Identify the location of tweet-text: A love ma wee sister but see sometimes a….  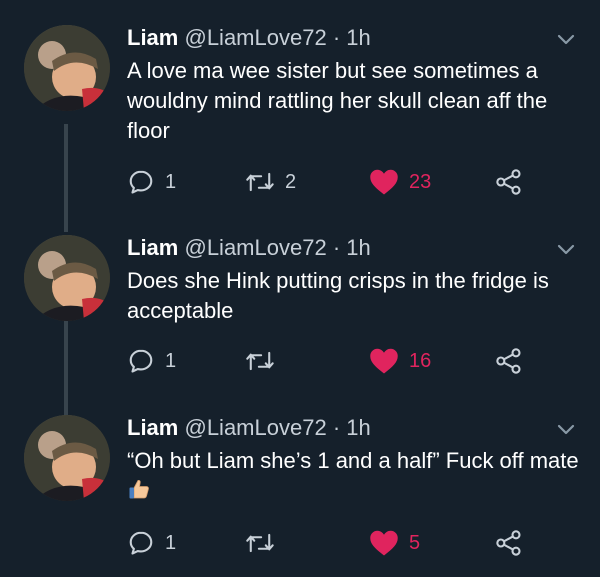
(337, 100).